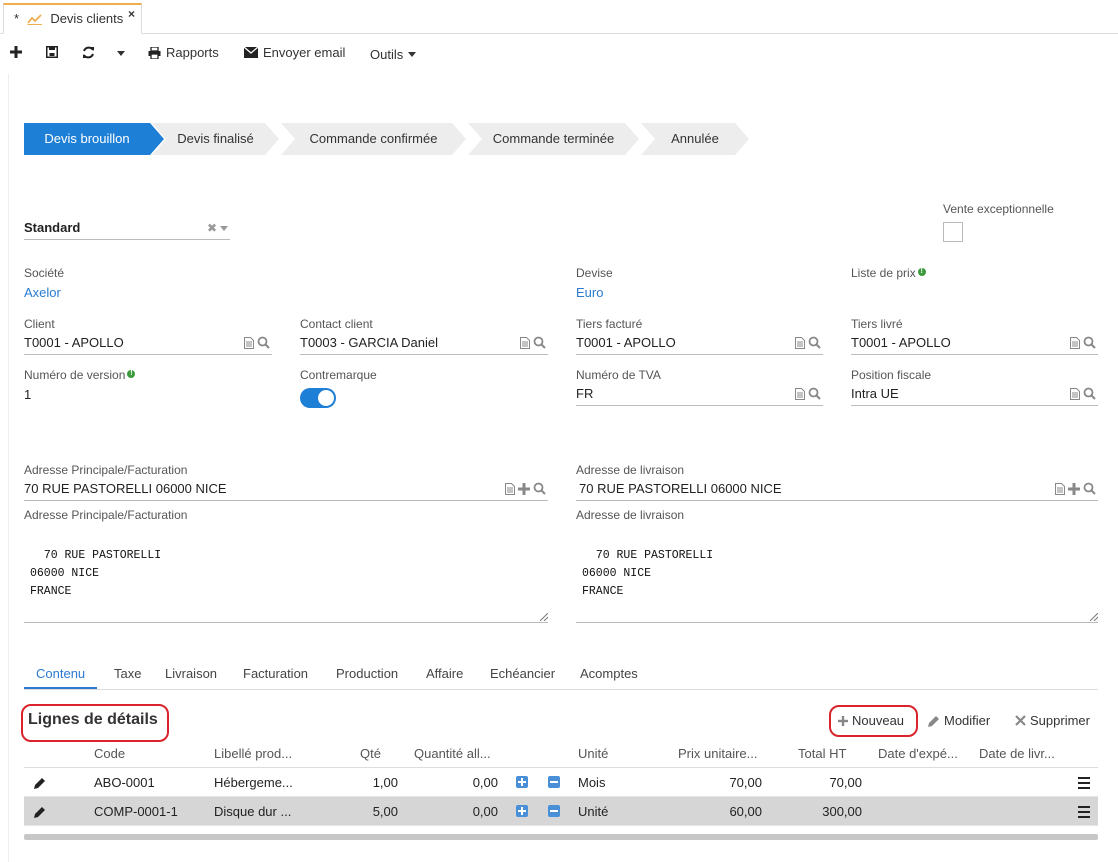  Describe the element at coordinates (52, 52) in the screenshot. I see `save-button` at that location.